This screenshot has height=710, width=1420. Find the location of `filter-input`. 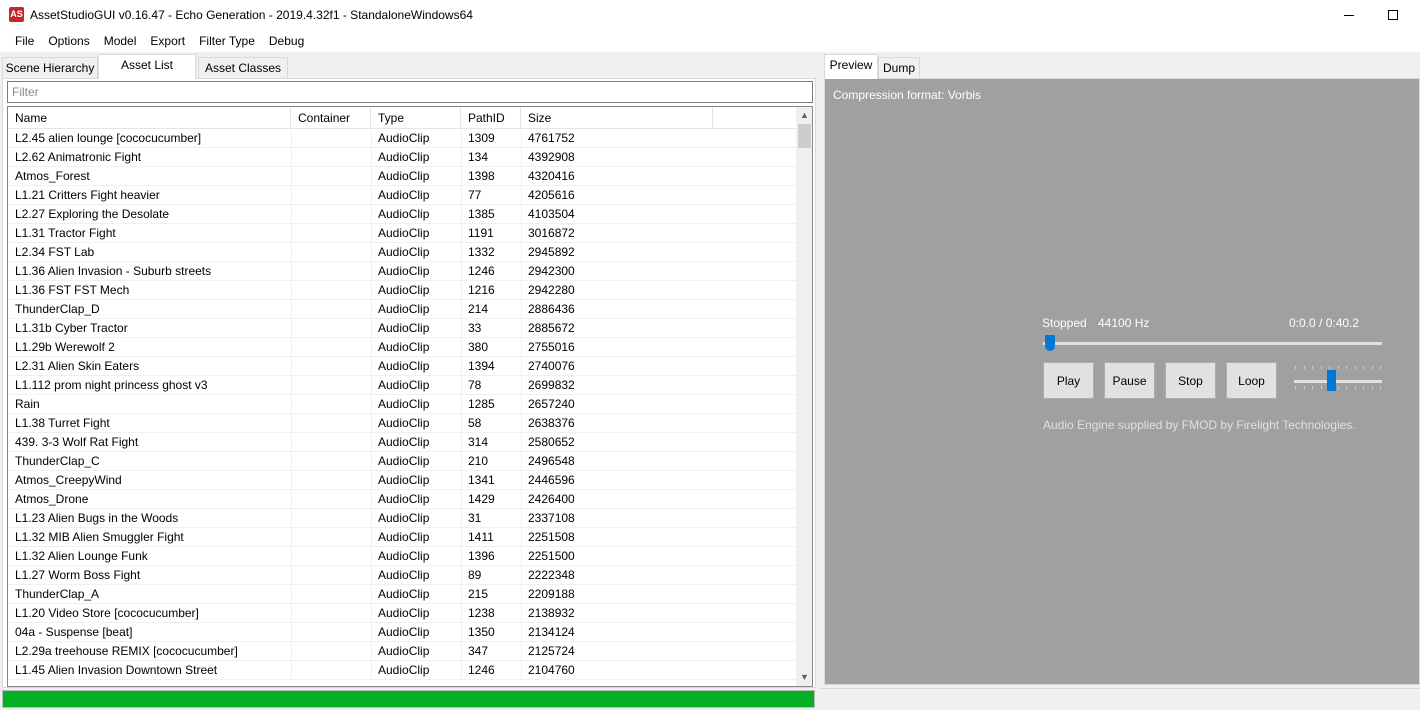

filter-input is located at coordinates (410, 92).